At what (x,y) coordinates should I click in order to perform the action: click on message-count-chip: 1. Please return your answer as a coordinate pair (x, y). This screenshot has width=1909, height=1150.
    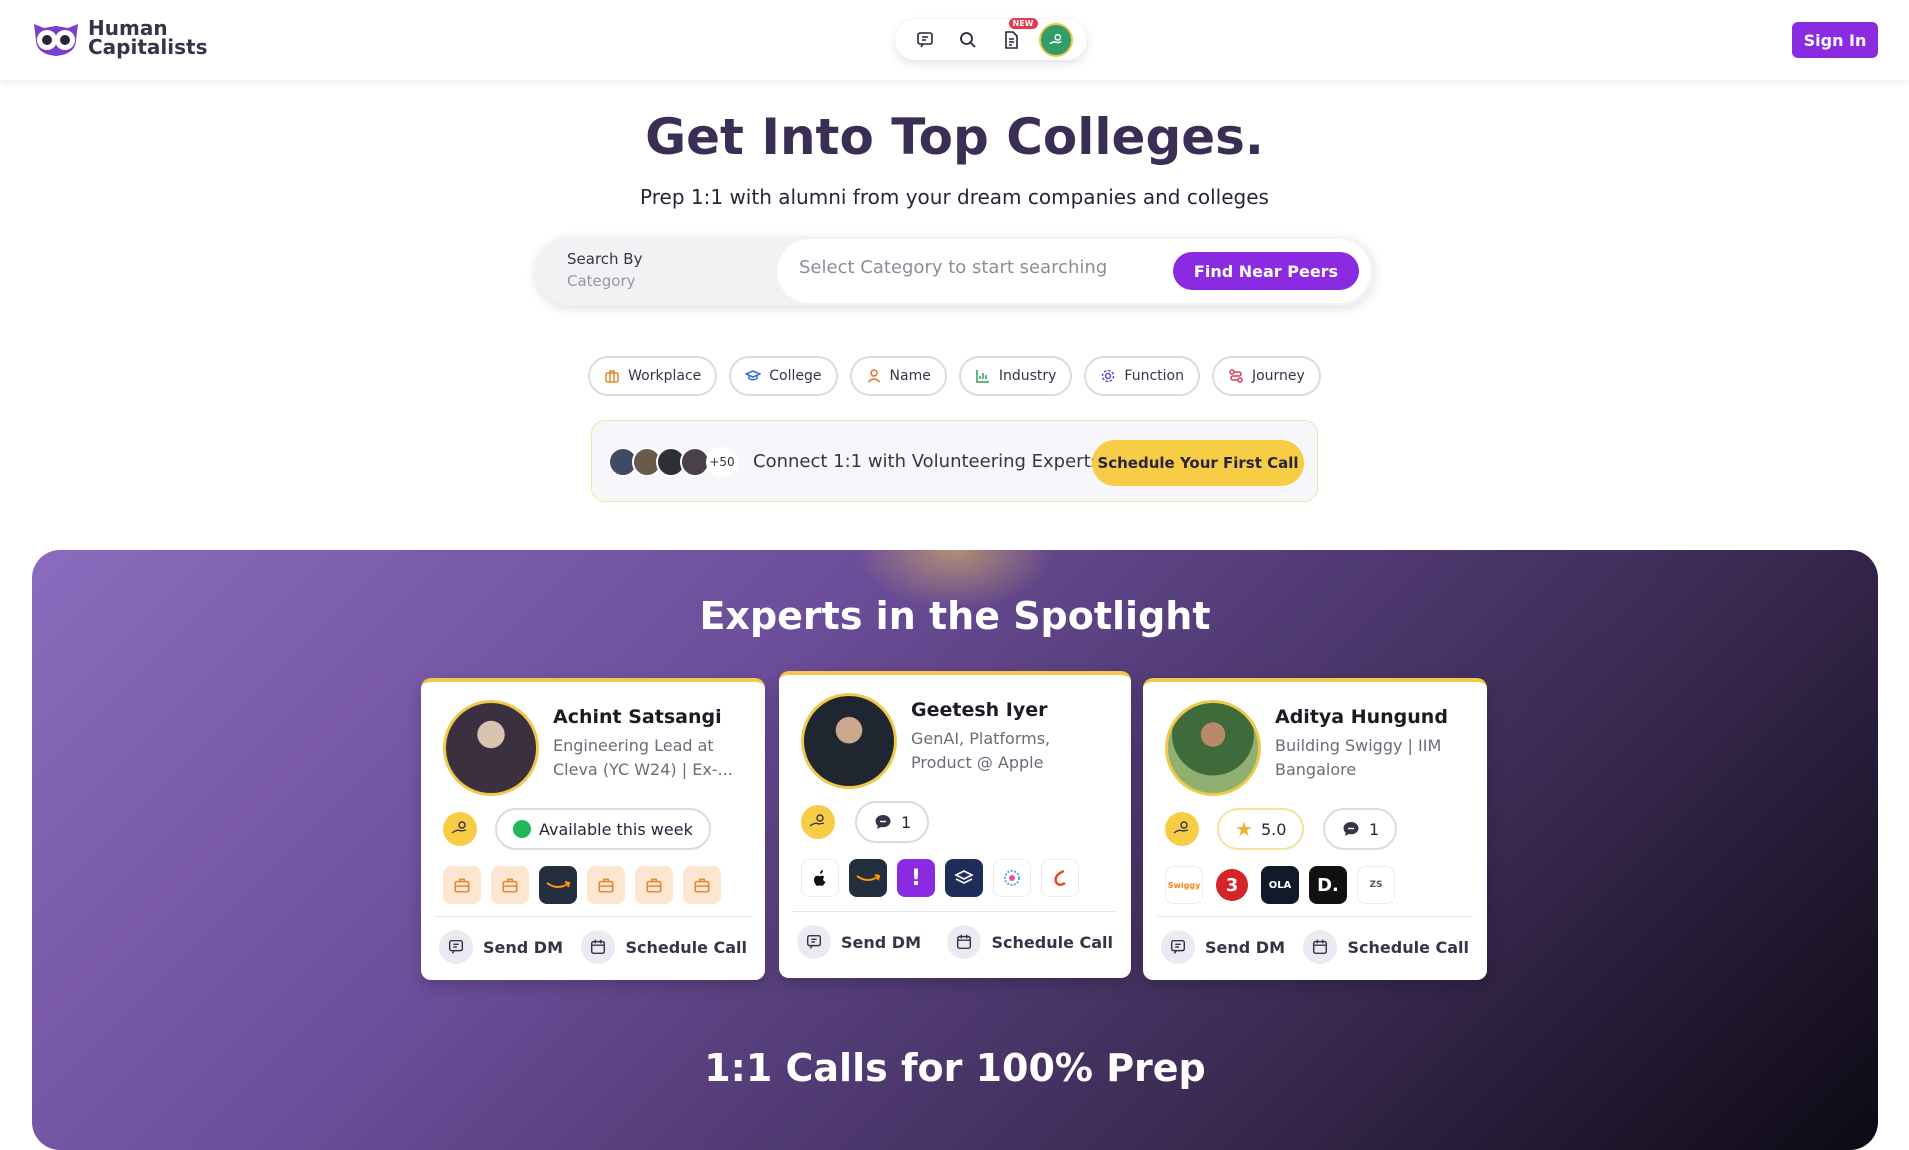
    Looking at the image, I should click on (1360, 829).